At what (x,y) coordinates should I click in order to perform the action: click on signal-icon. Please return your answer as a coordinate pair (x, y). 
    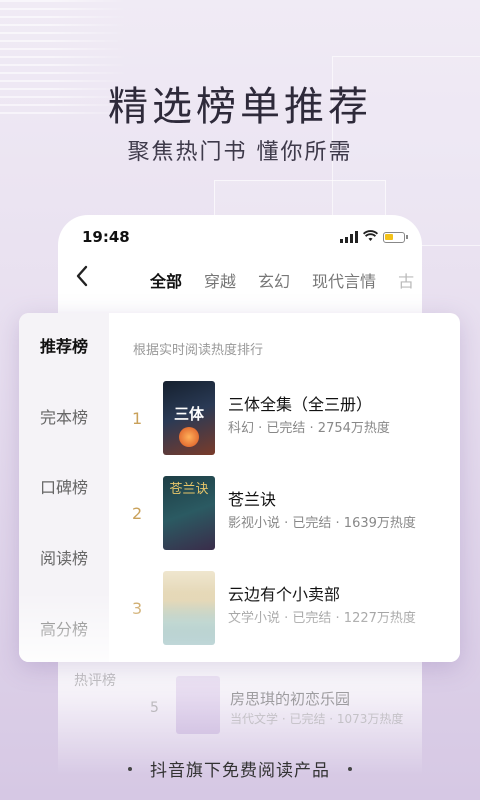
    Looking at the image, I should click on (349, 237).